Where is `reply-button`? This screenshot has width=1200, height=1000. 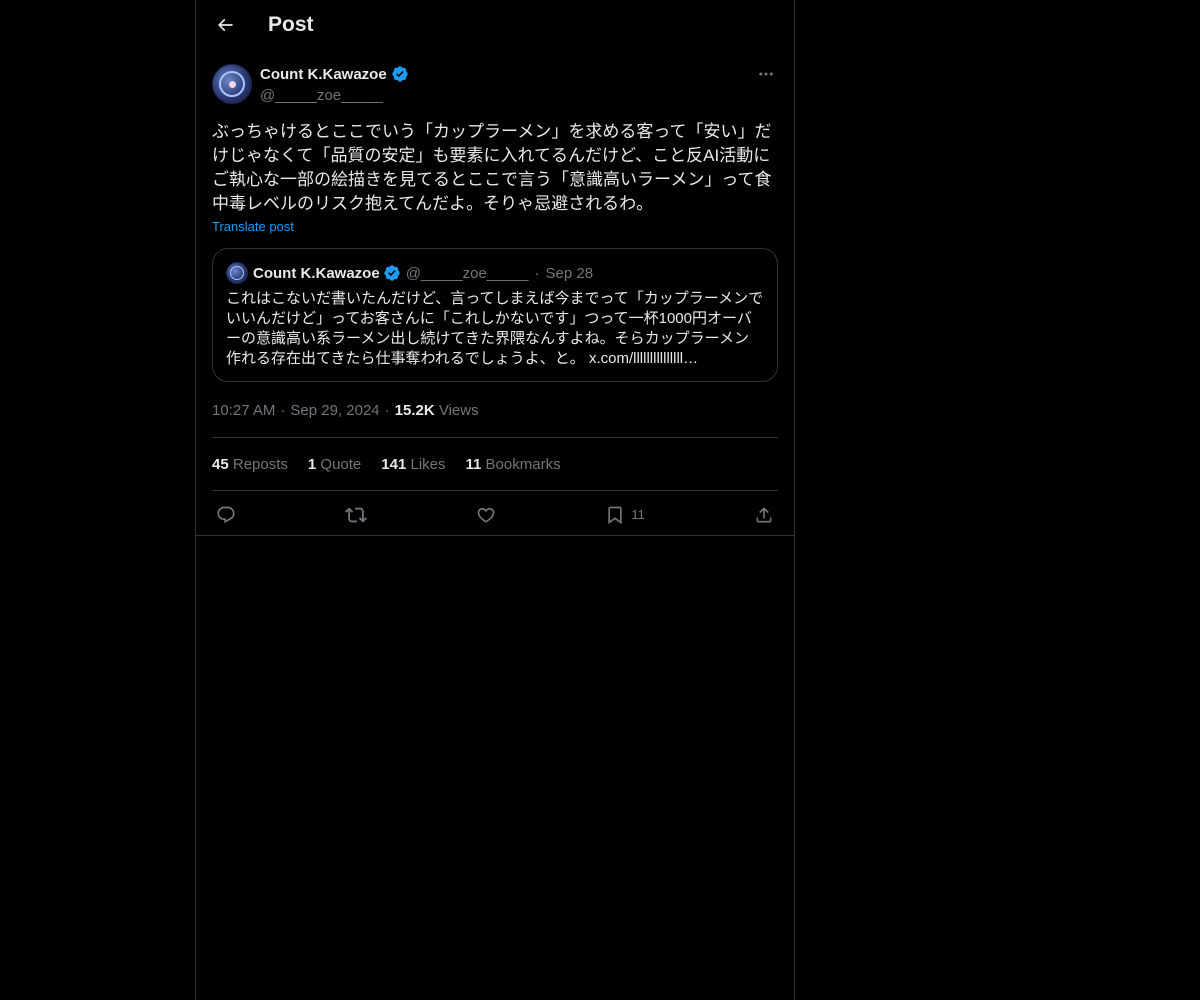 reply-button is located at coordinates (226, 515).